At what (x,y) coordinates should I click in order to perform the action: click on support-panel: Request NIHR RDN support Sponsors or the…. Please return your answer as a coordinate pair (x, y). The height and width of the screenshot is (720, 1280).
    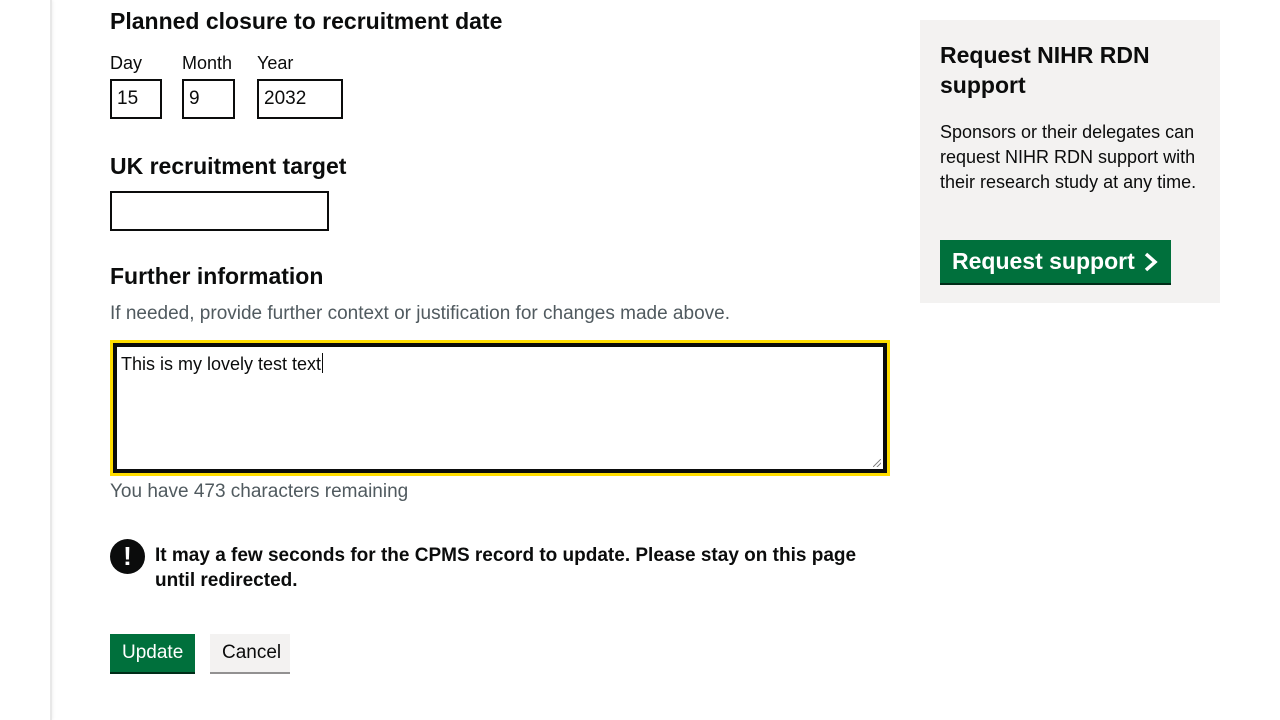
    Looking at the image, I should click on (1070, 161).